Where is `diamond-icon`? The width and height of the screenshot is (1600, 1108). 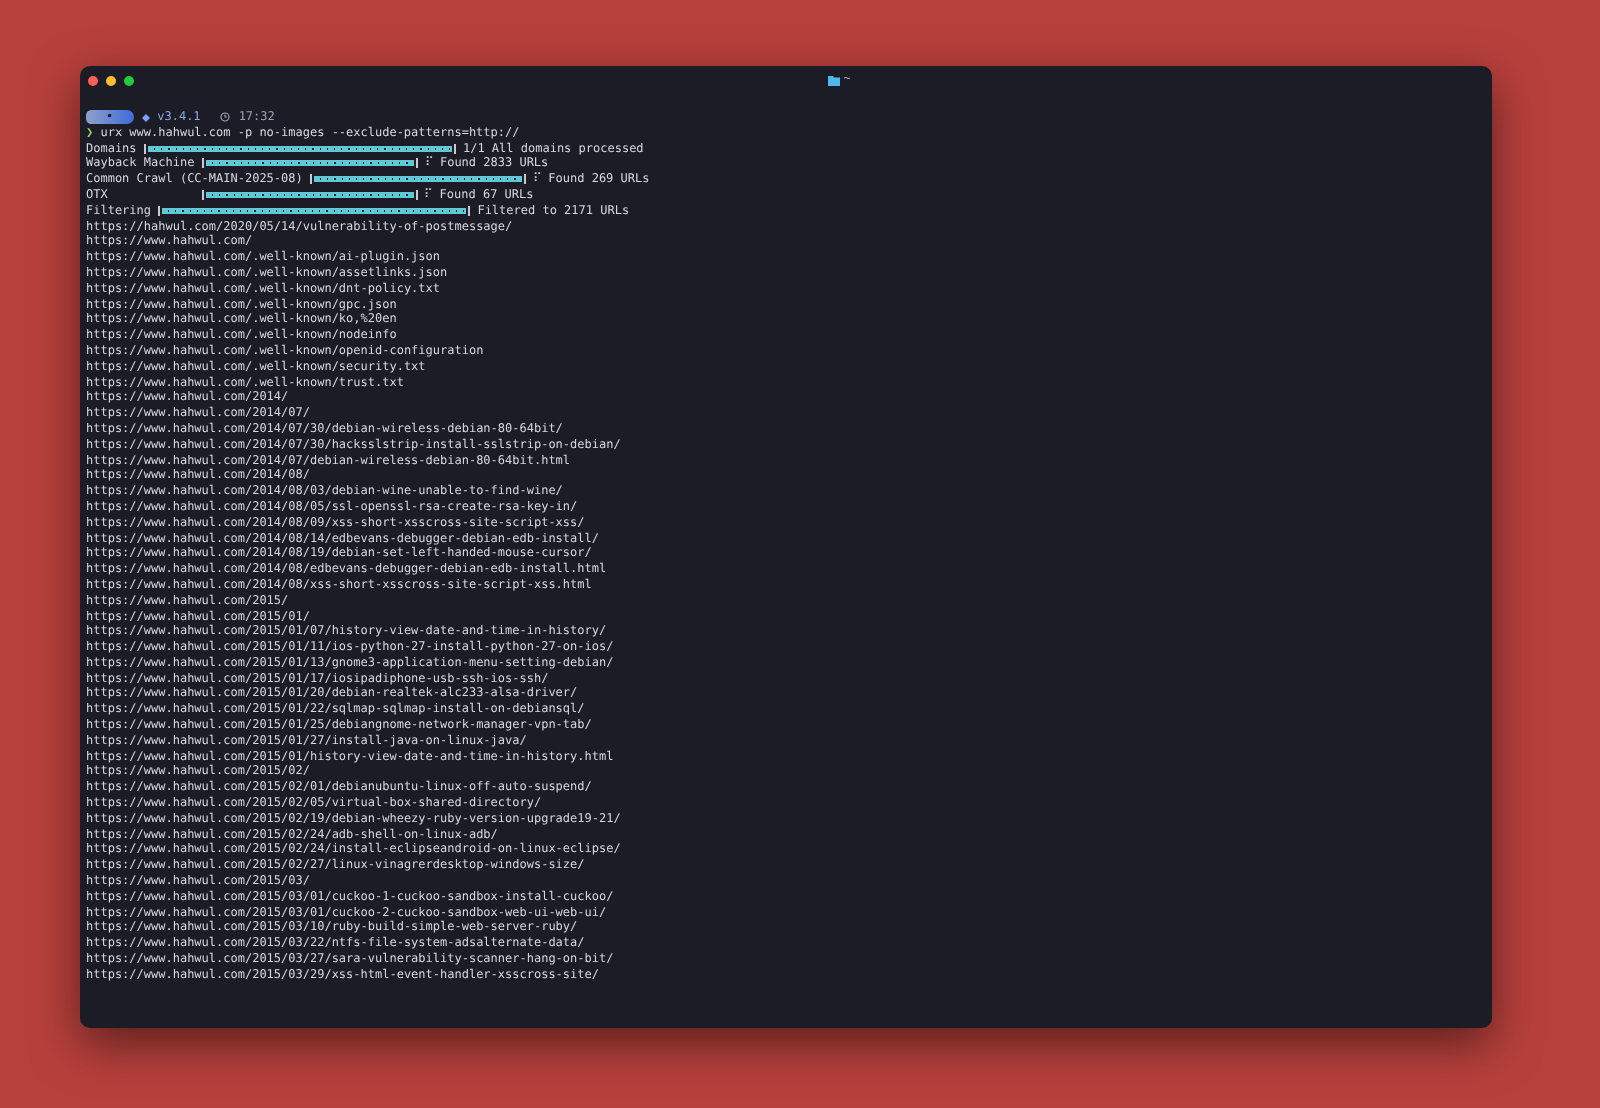
diamond-icon is located at coordinates (145, 117).